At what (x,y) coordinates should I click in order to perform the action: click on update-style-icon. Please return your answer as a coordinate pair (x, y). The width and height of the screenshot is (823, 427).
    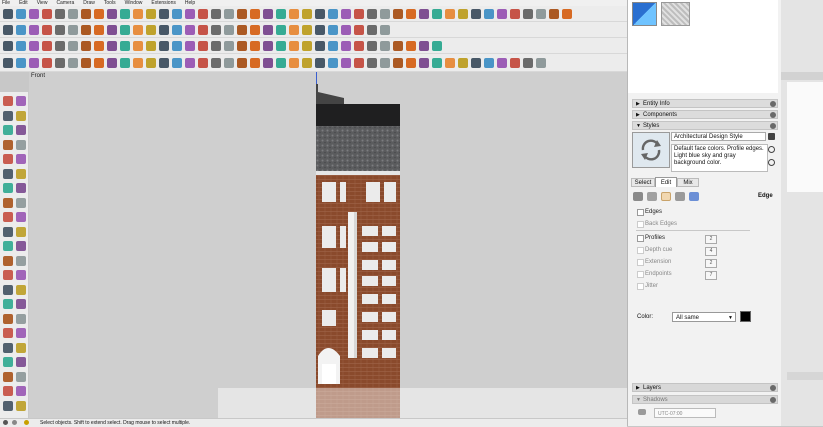
    Looking at the image, I should click on (771, 162).